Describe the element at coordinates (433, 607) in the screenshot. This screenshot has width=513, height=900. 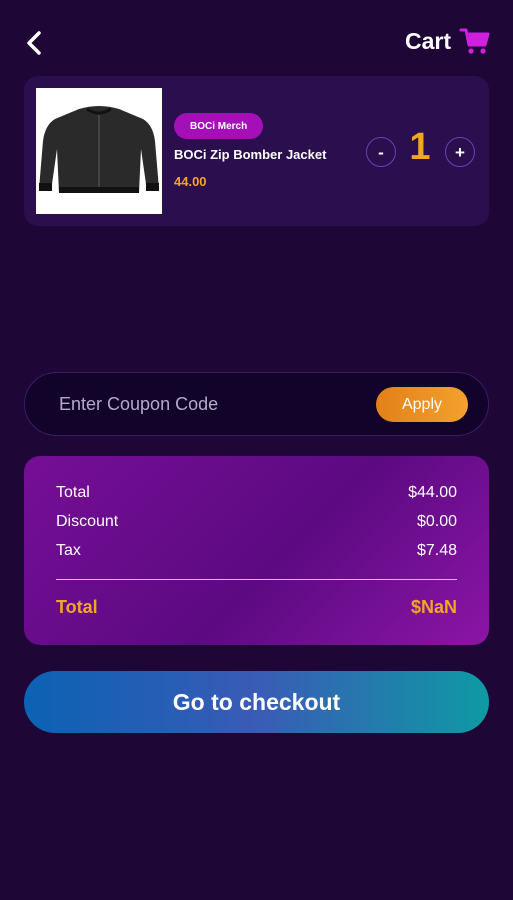
I see `grand-total-value: $NaN` at that location.